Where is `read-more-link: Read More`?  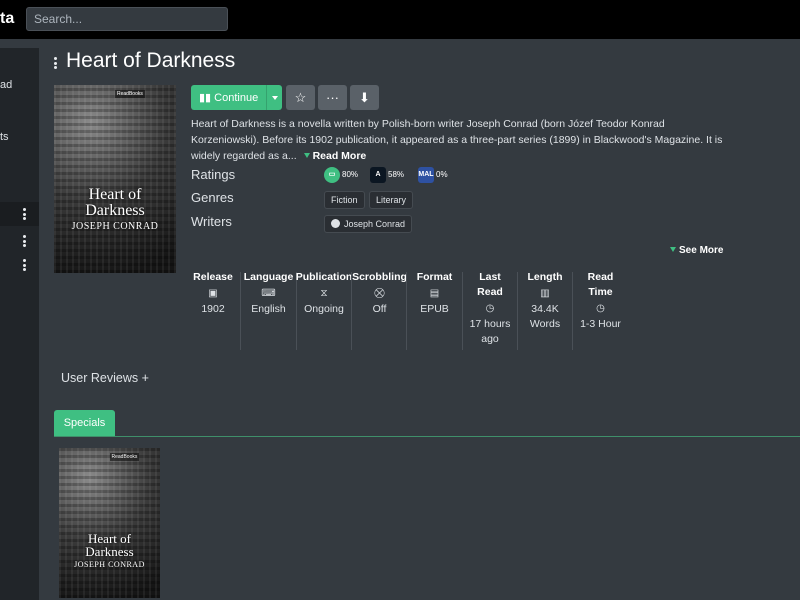 read-more-link: Read More is located at coordinates (333, 156).